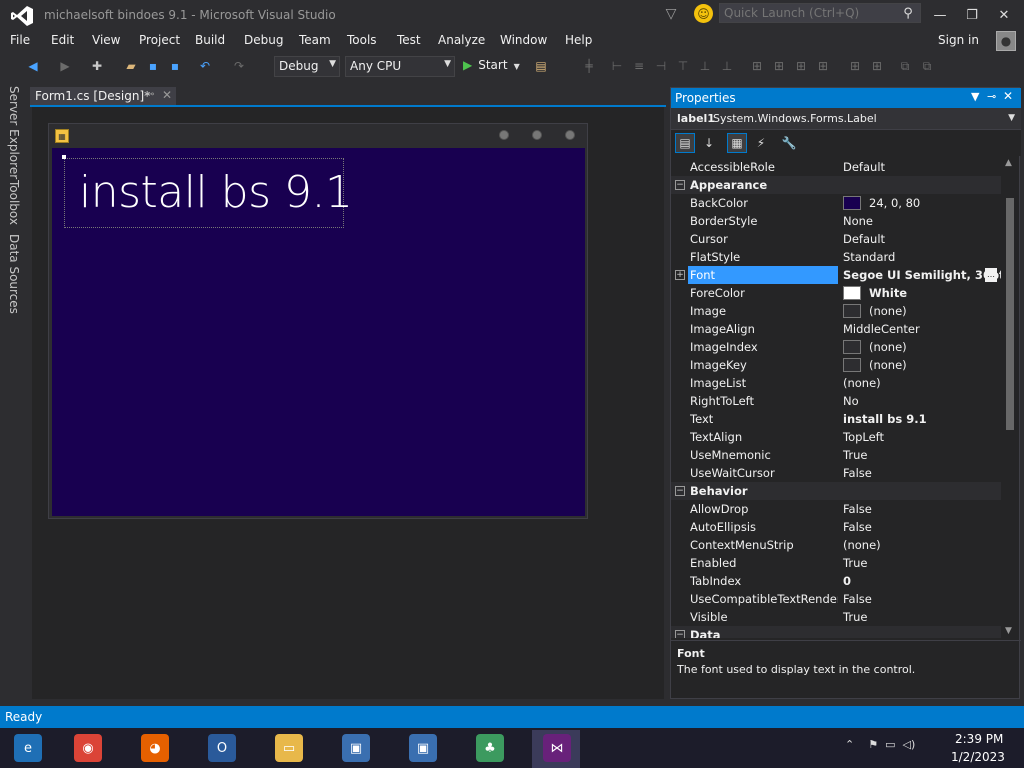 This screenshot has height=768, width=1024. Describe the element at coordinates (288, 749) in the screenshot. I see `taskbar-app-explorer: ▭` at that location.